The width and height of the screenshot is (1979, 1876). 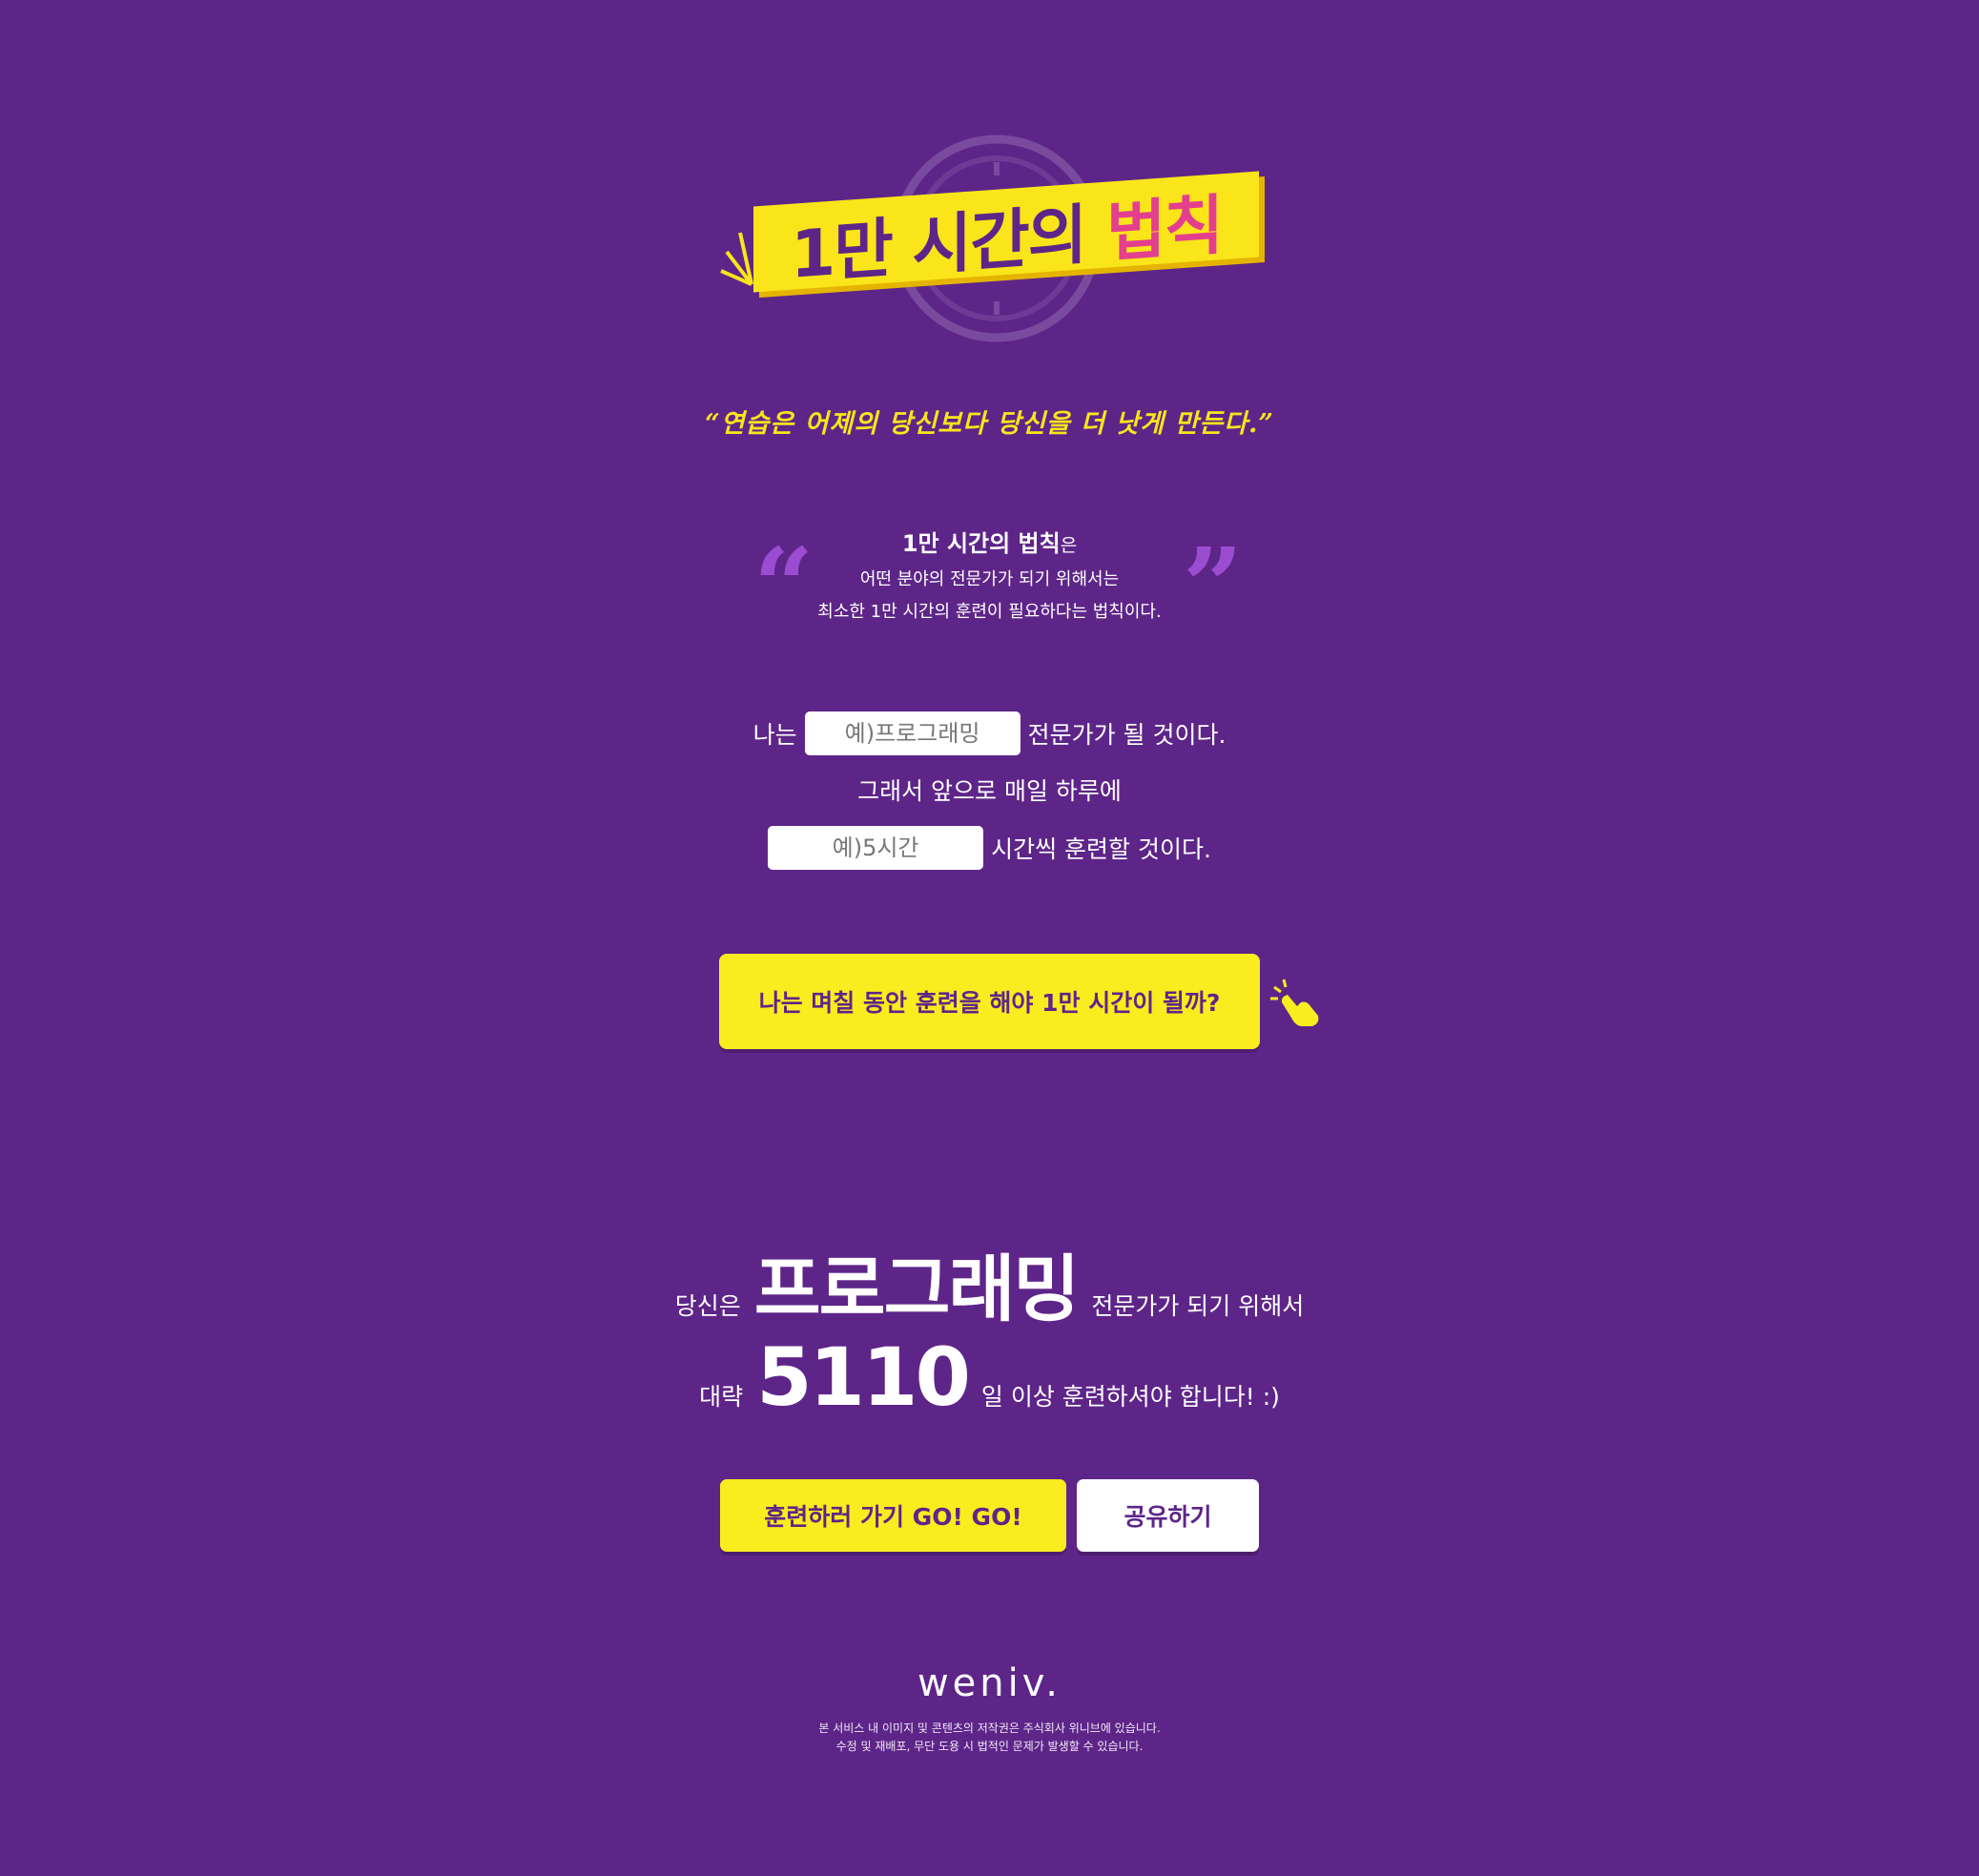 I want to click on hours-row: 시간씩 훈련할 것이다., so click(x=989, y=848).